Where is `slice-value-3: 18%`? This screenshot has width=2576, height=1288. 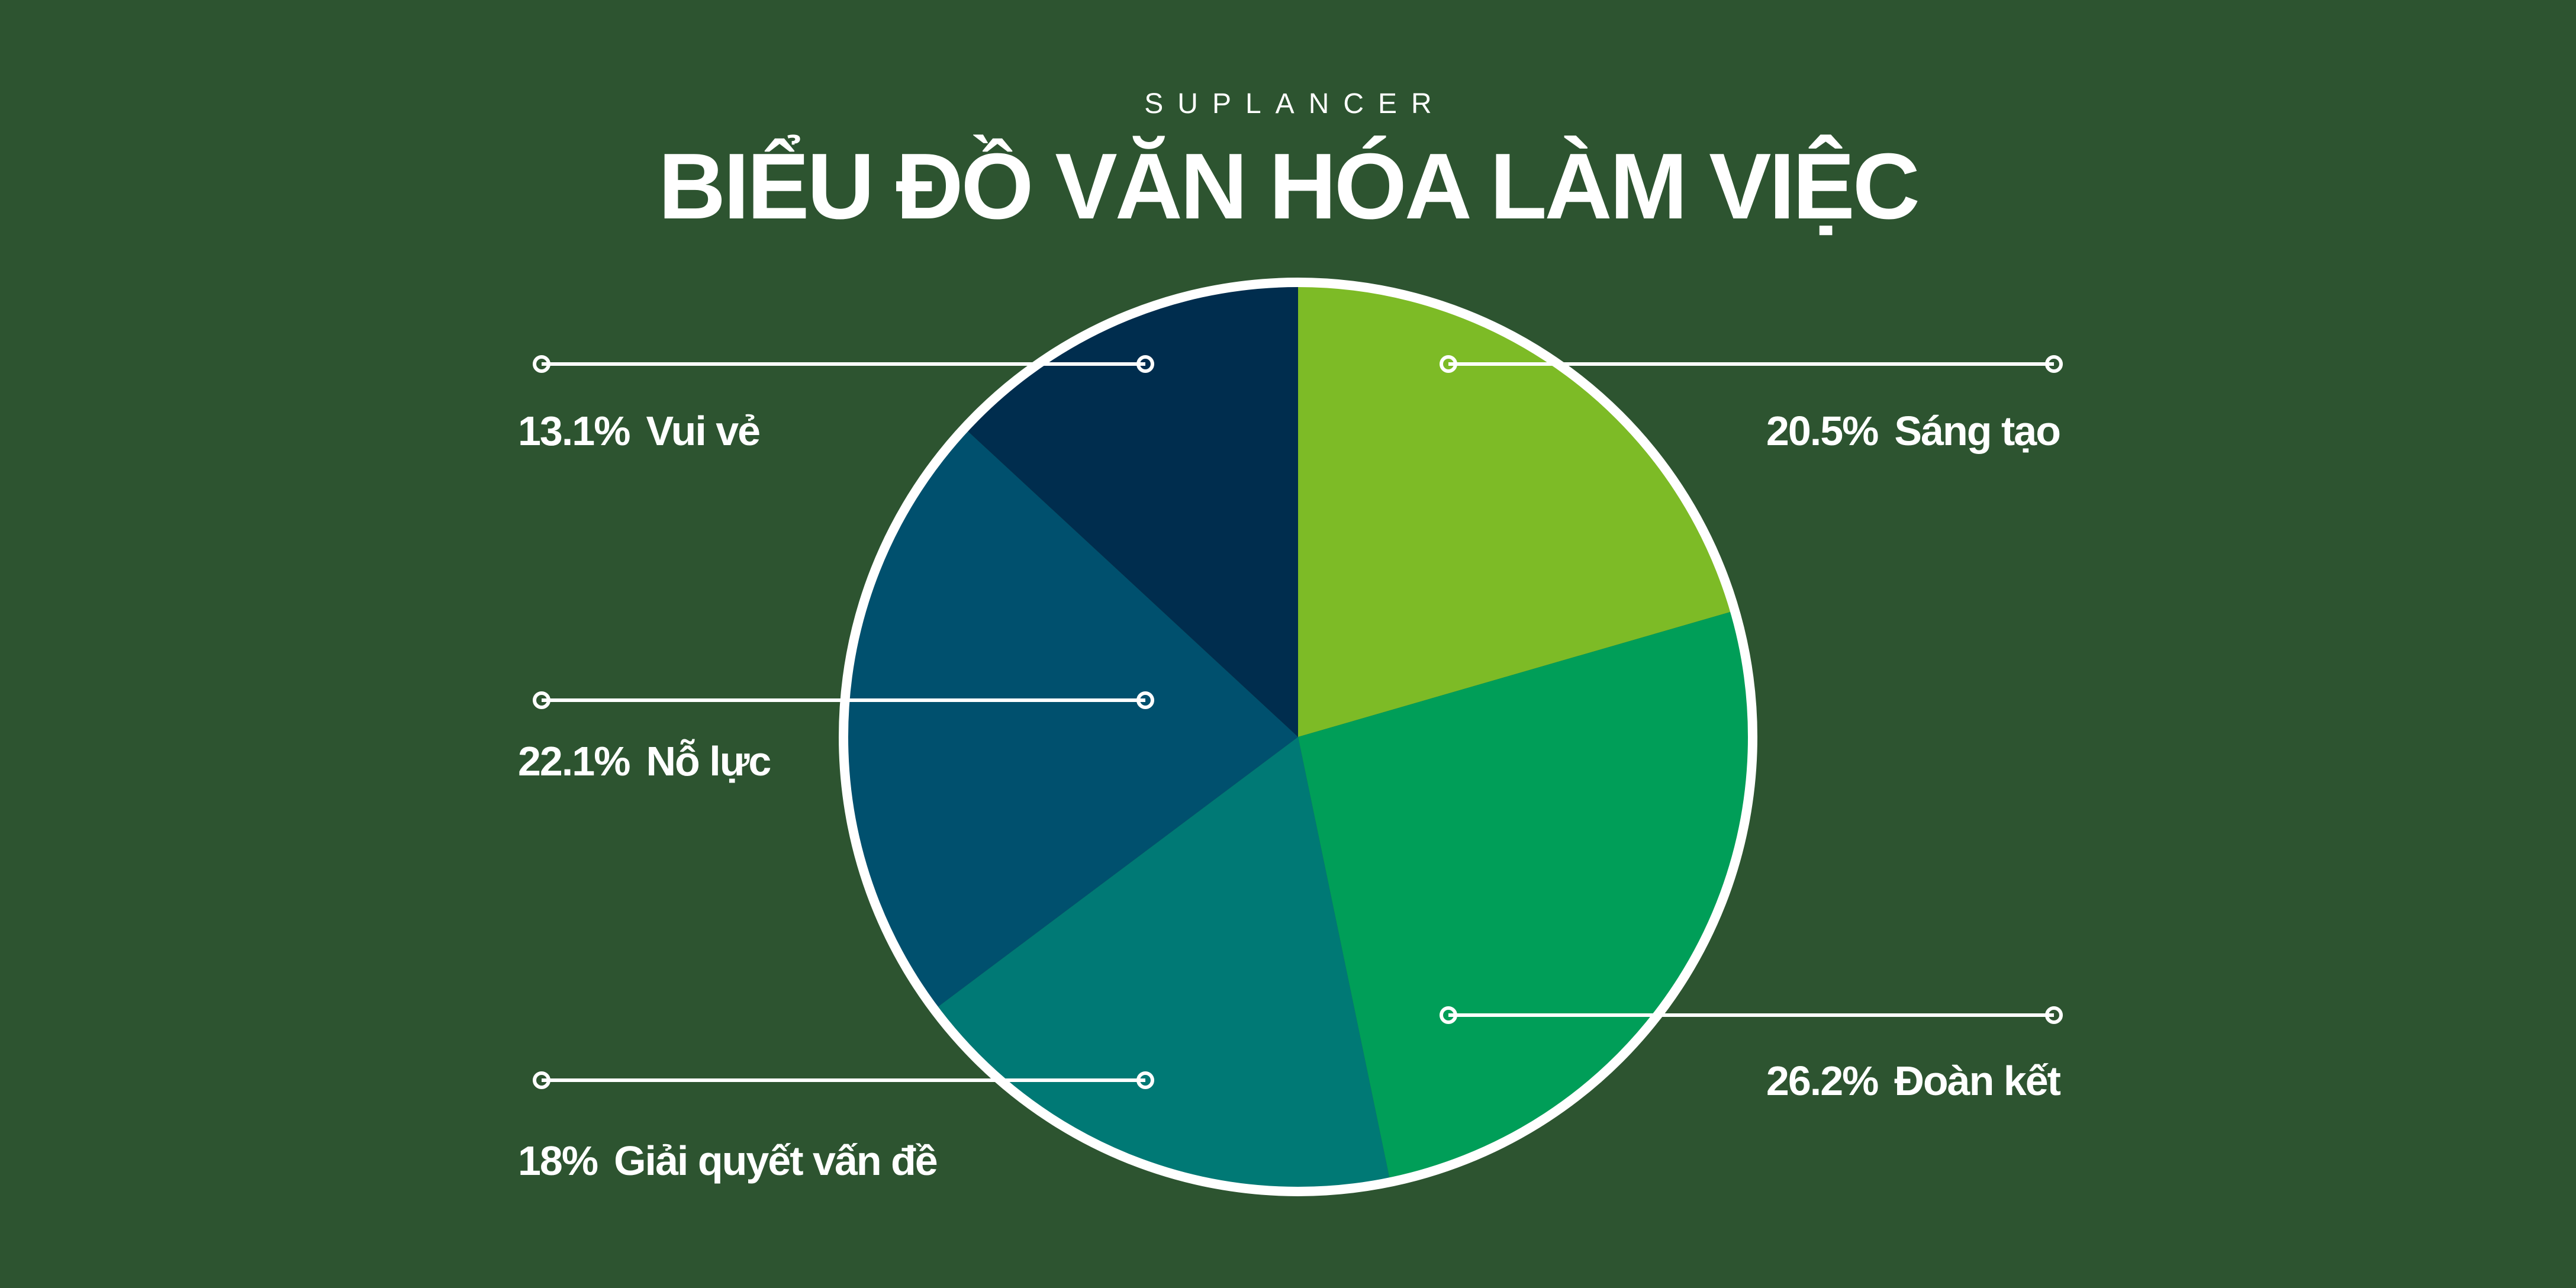
slice-value-3: 18% is located at coordinates (558, 1161).